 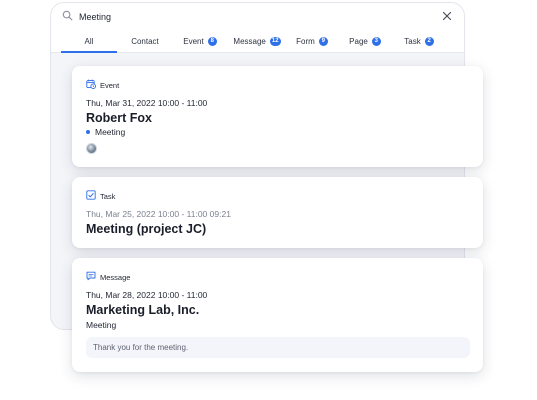 I want to click on tab-count-badge: 8, so click(x=212, y=41).